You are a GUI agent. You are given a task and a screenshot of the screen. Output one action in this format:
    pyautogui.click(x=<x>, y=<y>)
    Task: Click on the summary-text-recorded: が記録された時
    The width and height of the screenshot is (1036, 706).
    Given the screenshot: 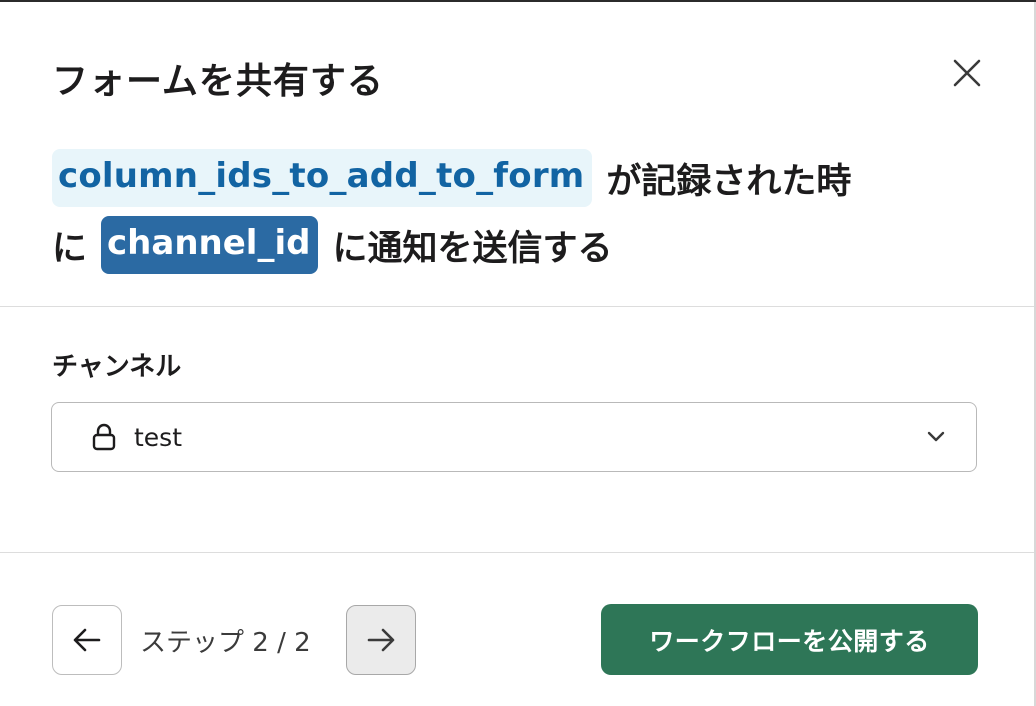 What is the action you would take?
    pyautogui.click(x=729, y=181)
    